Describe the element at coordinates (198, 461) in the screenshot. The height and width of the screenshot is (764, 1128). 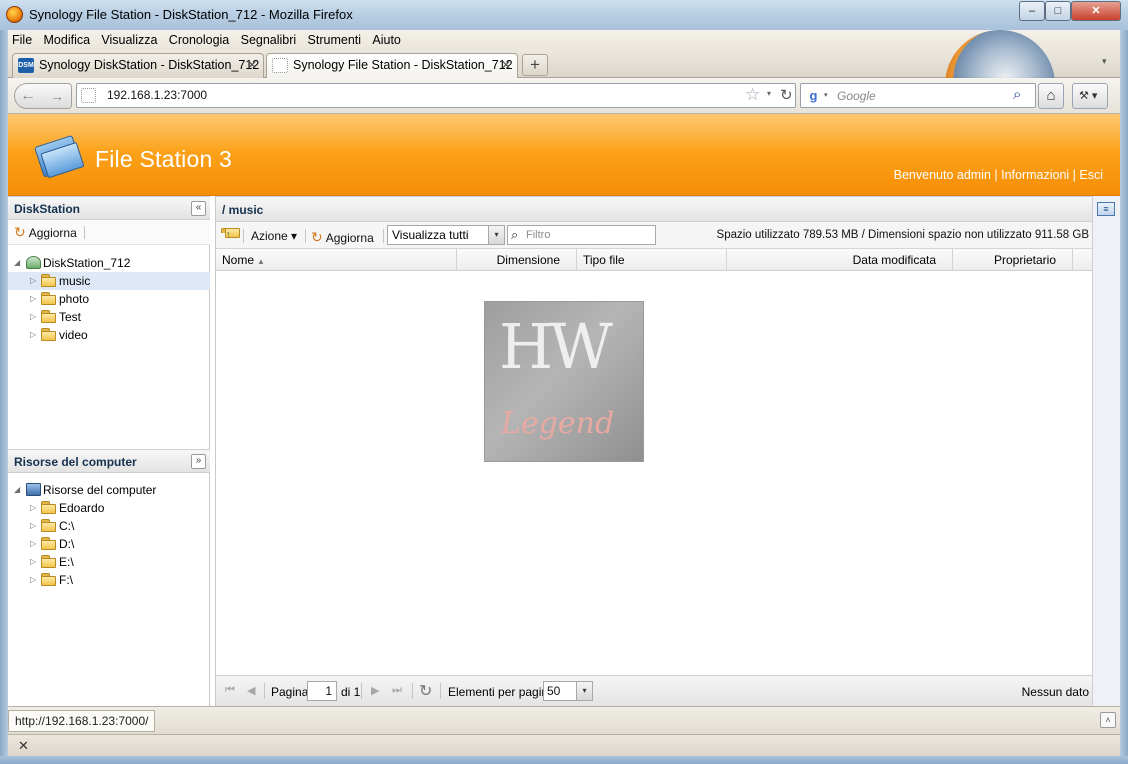
I see `expand-icon: »` at that location.